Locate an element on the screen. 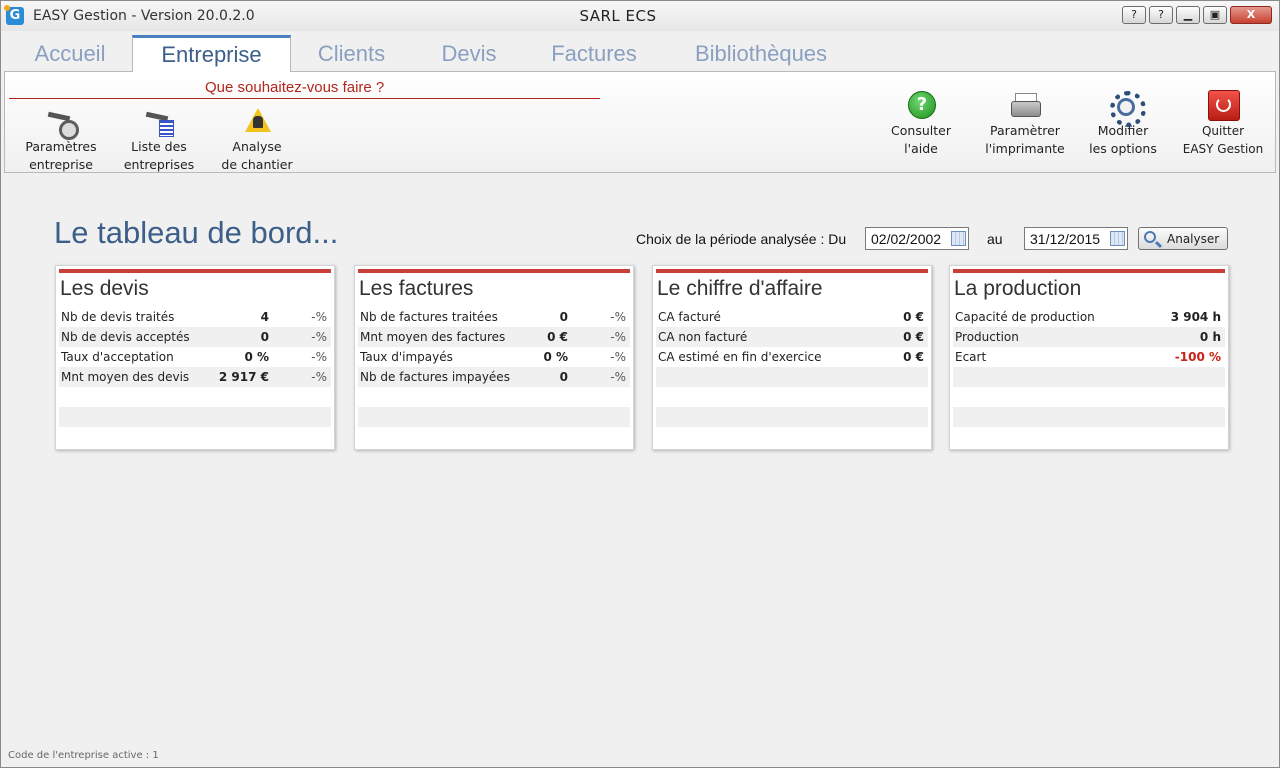  help-button: ? is located at coordinates (1161, 15).